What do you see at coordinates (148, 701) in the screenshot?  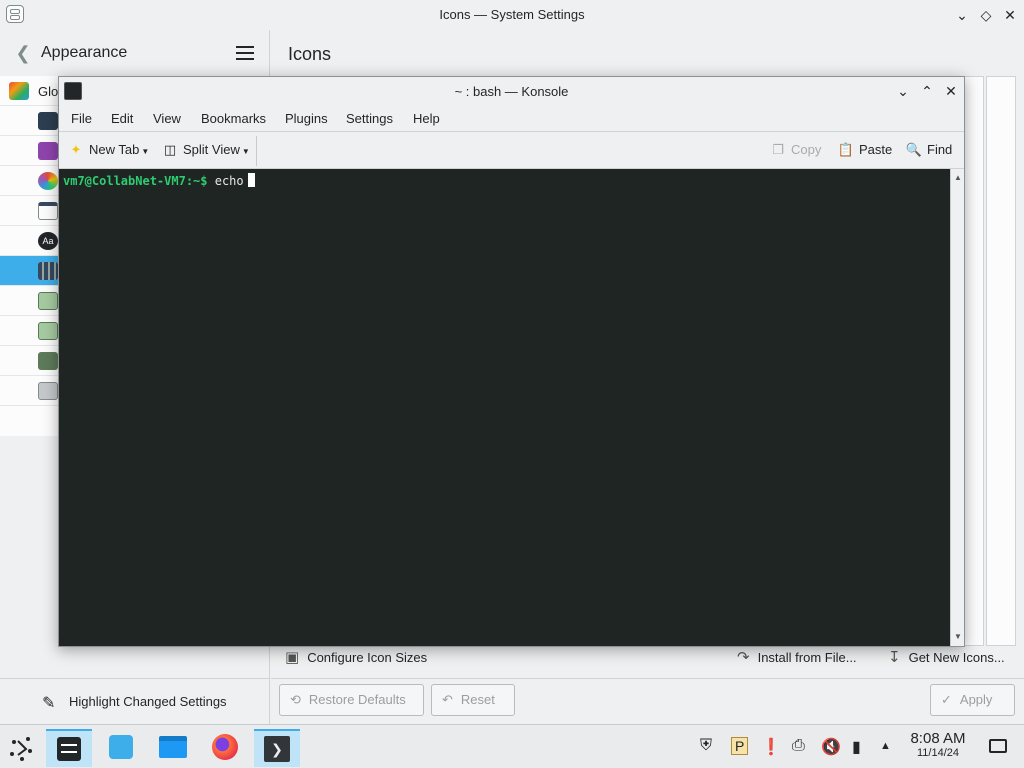 I see `highlight-changed-settings-button: Highlight Changed Settings` at bounding box center [148, 701].